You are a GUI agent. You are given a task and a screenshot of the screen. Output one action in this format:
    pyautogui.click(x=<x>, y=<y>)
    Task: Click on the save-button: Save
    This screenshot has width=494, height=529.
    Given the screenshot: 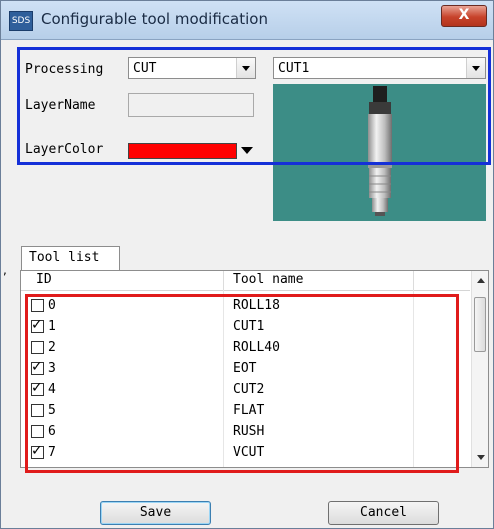 What is the action you would take?
    pyautogui.click(x=155, y=513)
    